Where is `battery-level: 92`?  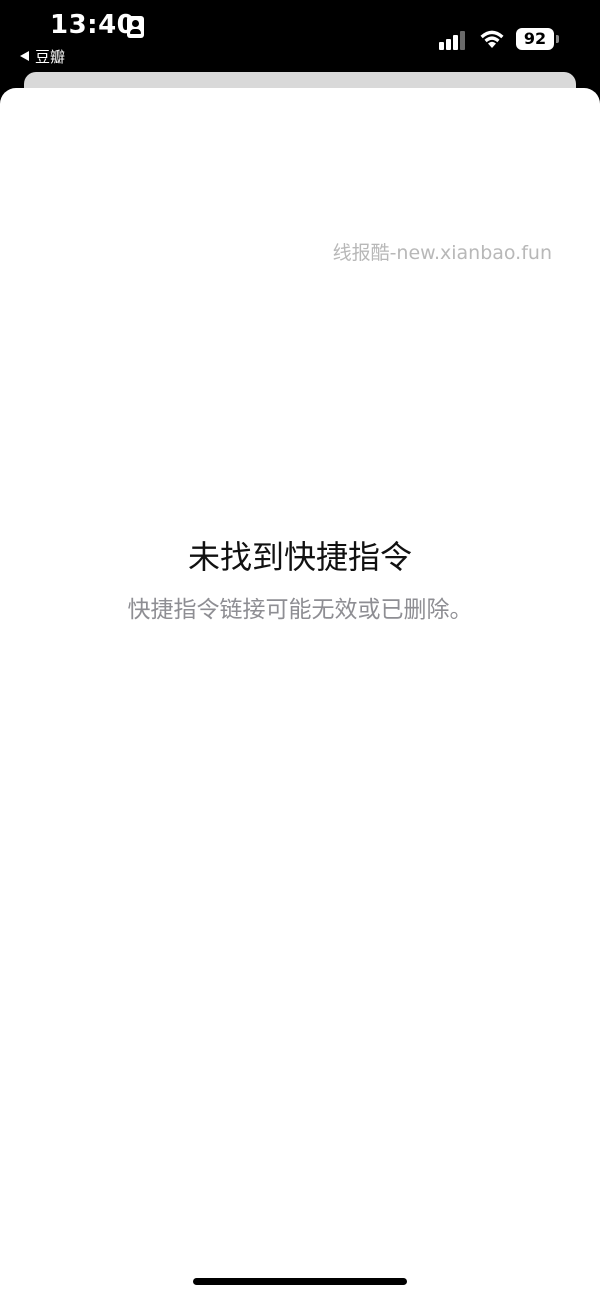
battery-level: 92 is located at coordinates (535, 38).